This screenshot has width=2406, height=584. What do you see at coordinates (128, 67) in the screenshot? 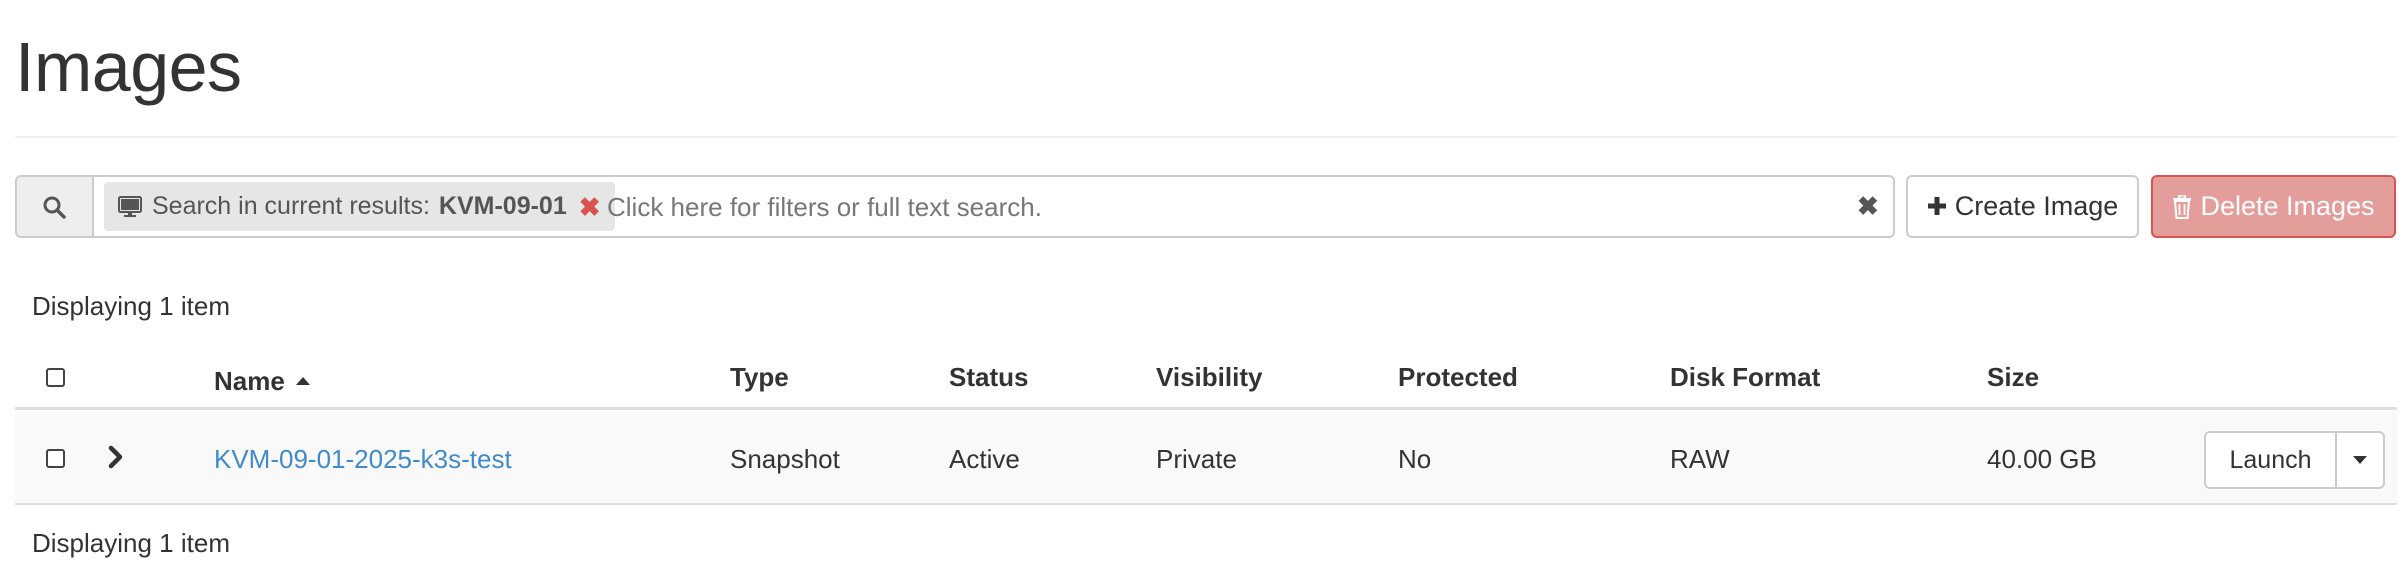
I see `page-title: Images` at bounding box center [128, 67].